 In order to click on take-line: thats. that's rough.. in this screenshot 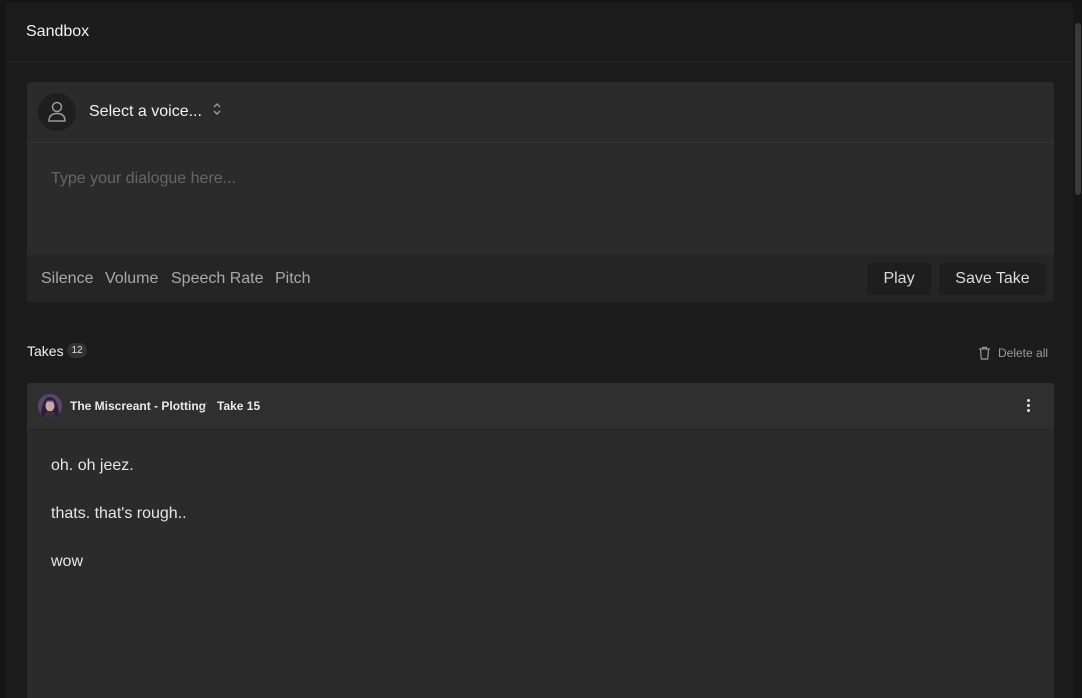, I will do `click(119, 513)`.